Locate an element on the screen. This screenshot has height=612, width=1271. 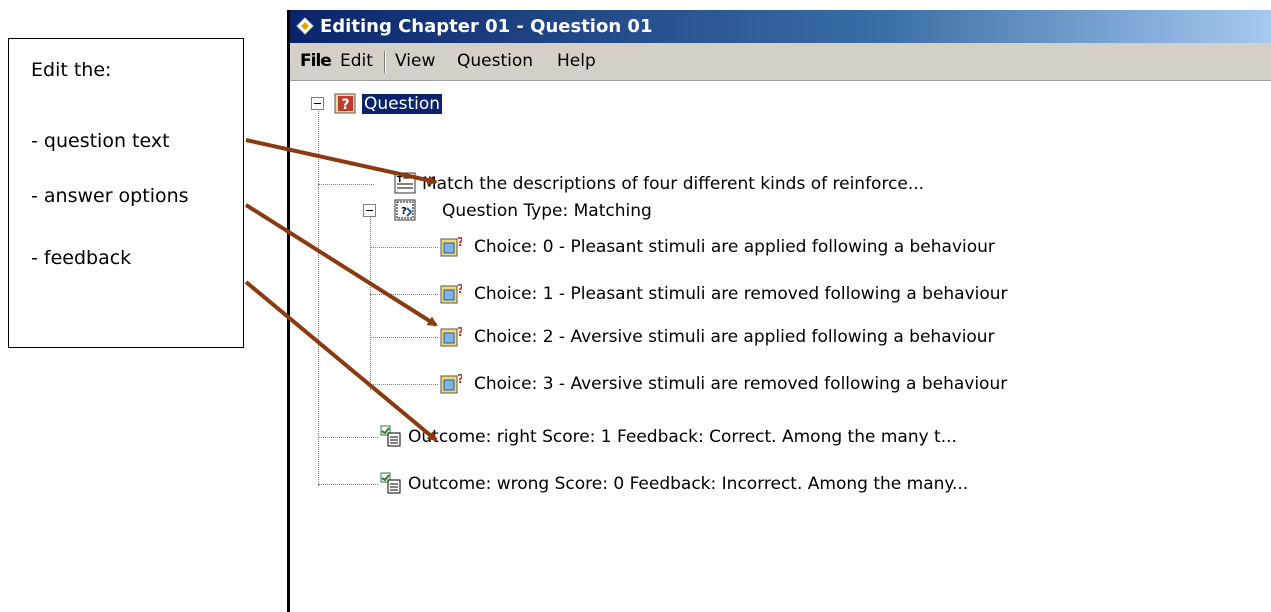
title-bar: Editing Chapter 01 - Question 01 is located at coordinates (780, 26).